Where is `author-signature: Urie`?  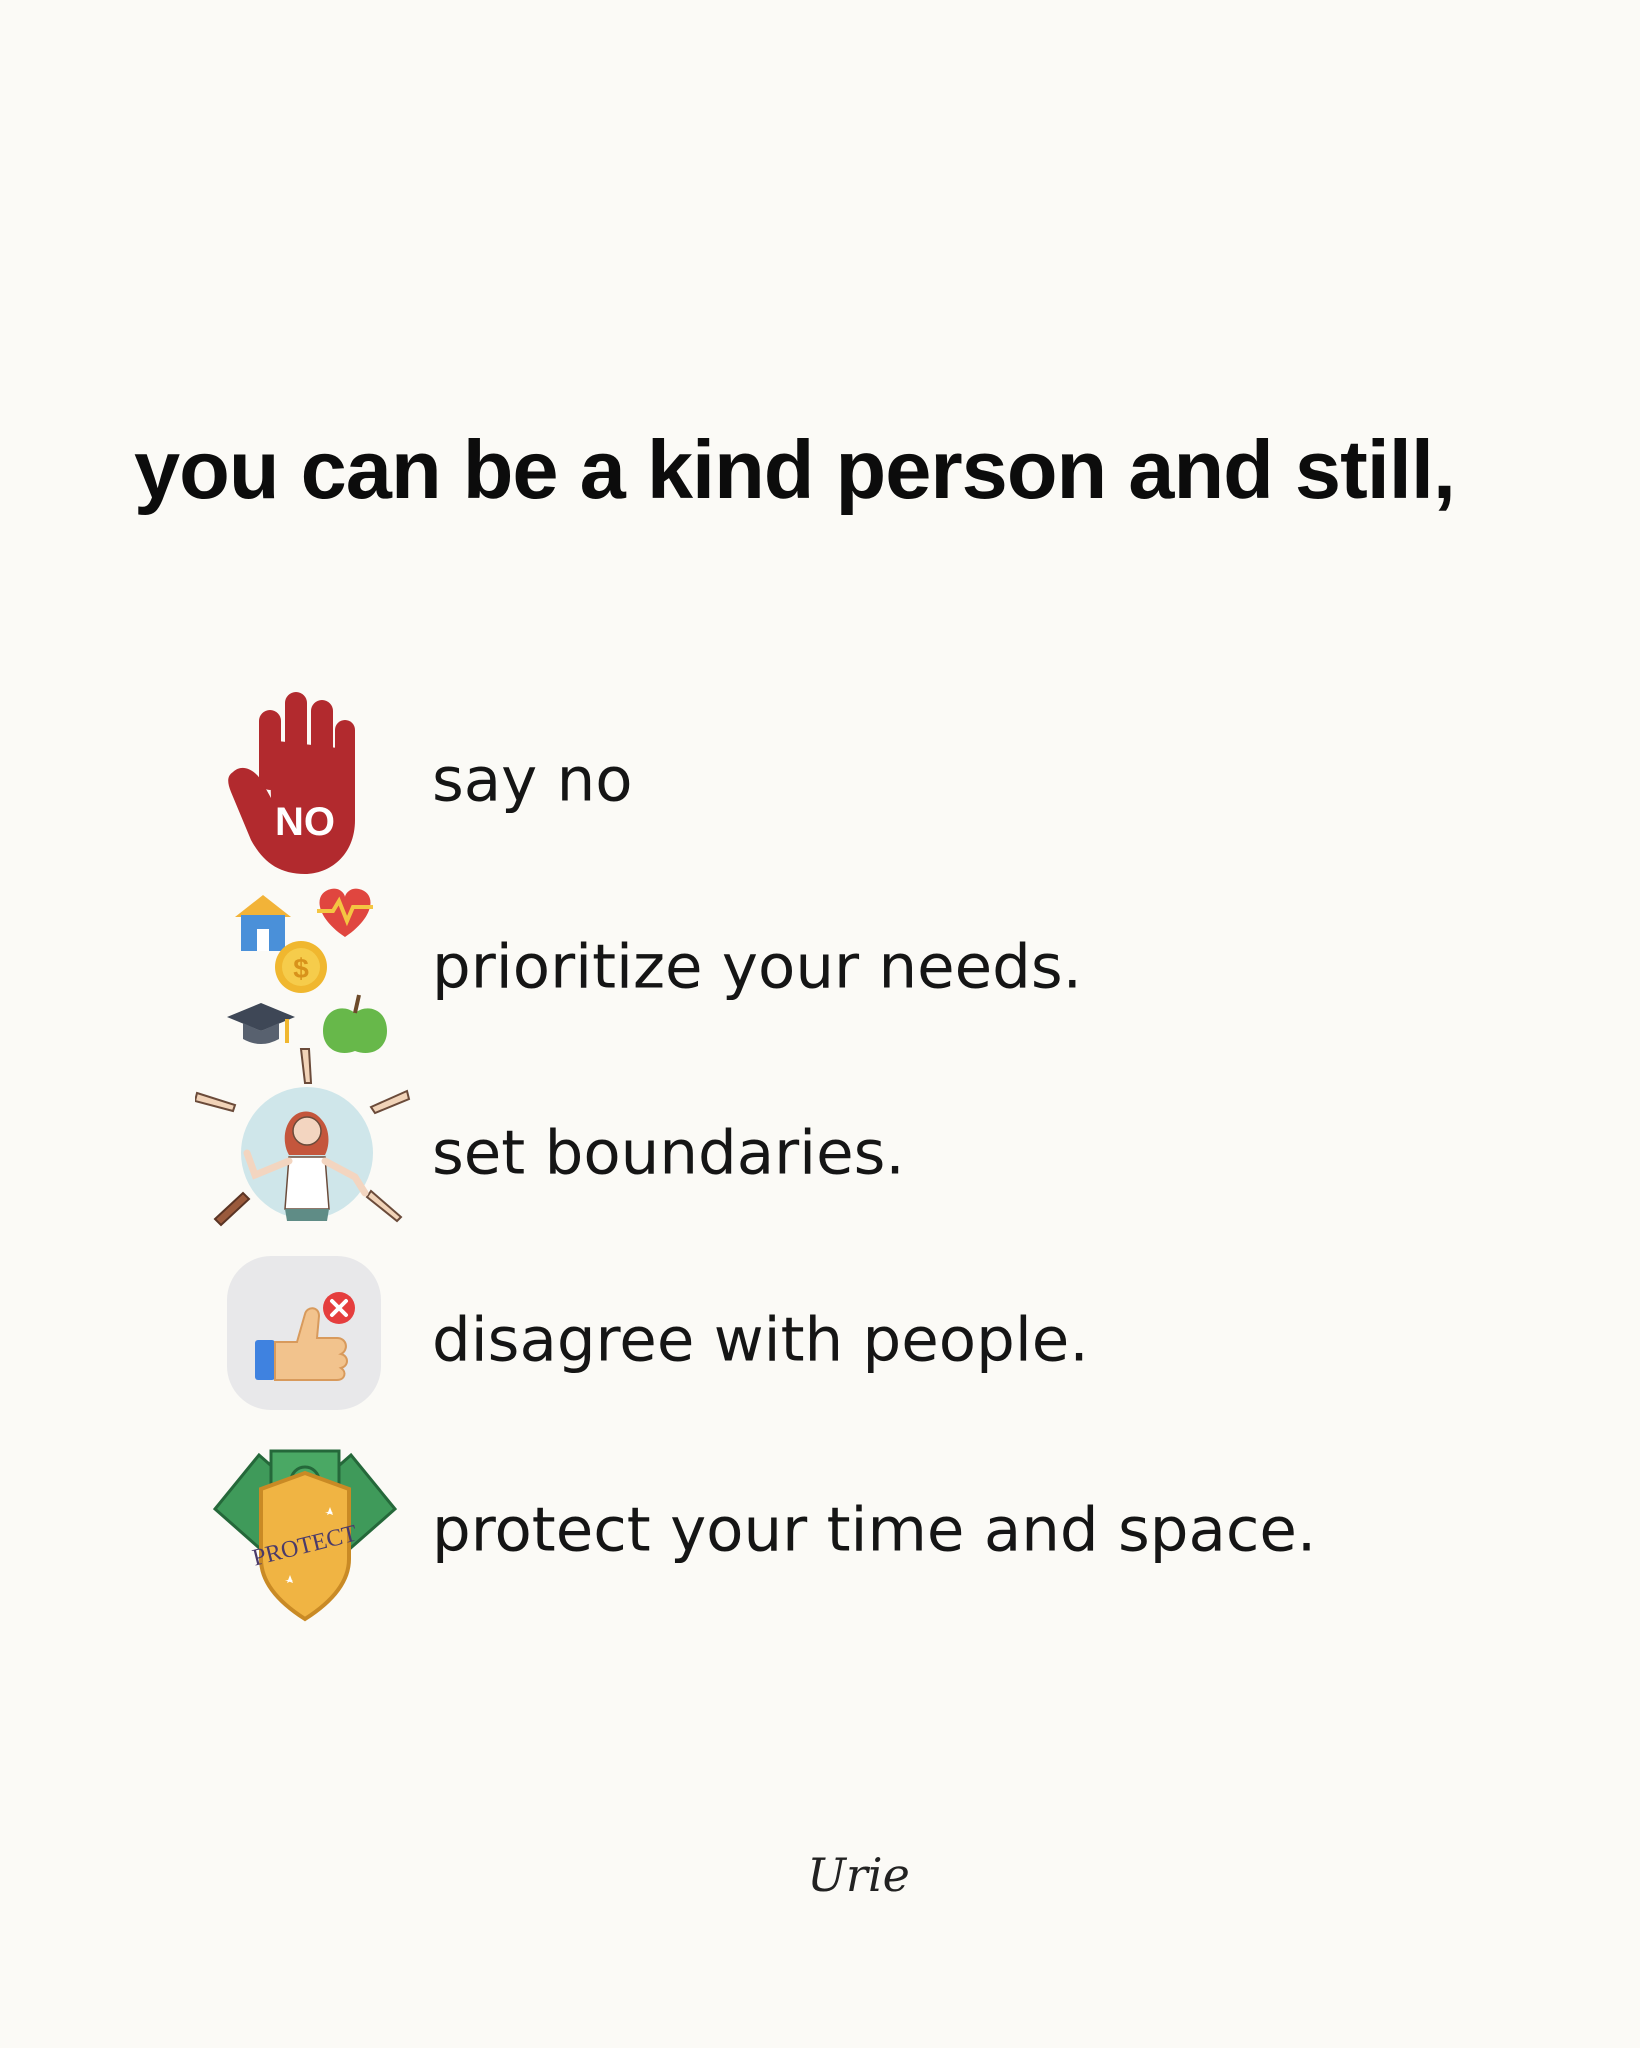 author-signature: Urie is located at coordinates (858, 1875).